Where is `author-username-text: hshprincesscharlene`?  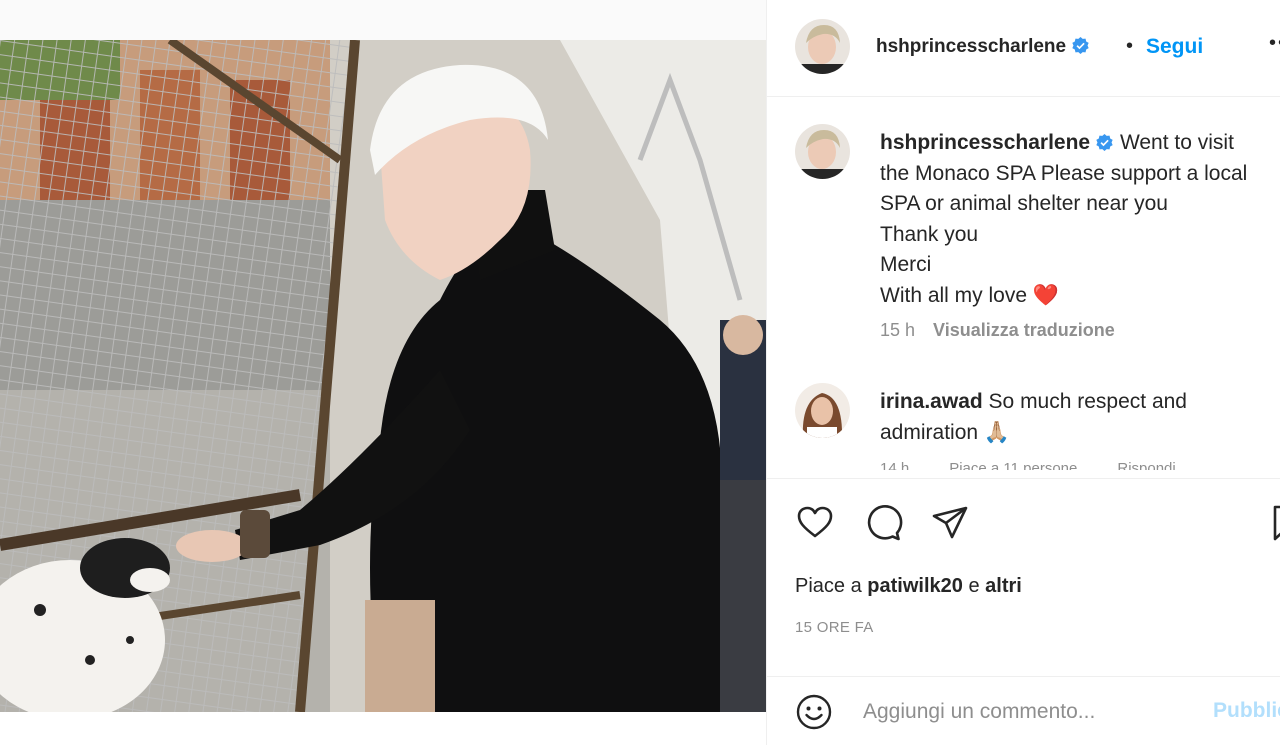 author-username-text: hshprincesscharlene is located at coordinates (971, 46).